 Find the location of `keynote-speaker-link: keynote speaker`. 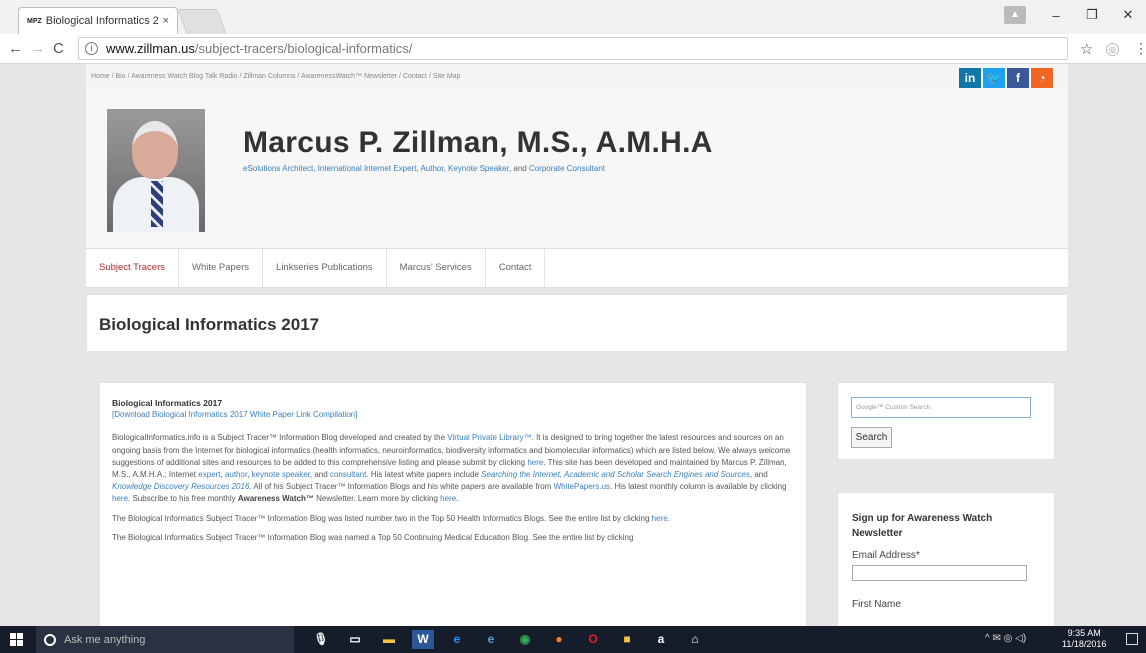

keynote-speaker-link: keynote speaker is located at coordinates (281, 474).